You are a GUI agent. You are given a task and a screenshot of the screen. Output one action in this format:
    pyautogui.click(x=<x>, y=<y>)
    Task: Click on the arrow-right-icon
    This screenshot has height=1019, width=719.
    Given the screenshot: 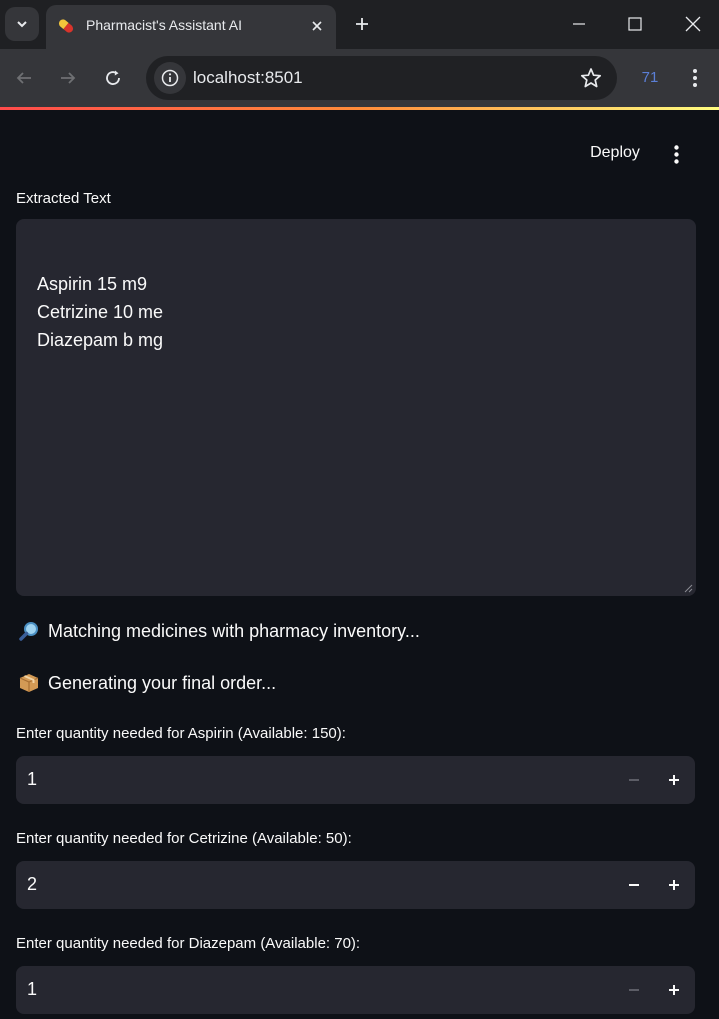 What is the action you would take?
    pyautogui.click(x=68, y=78)
    